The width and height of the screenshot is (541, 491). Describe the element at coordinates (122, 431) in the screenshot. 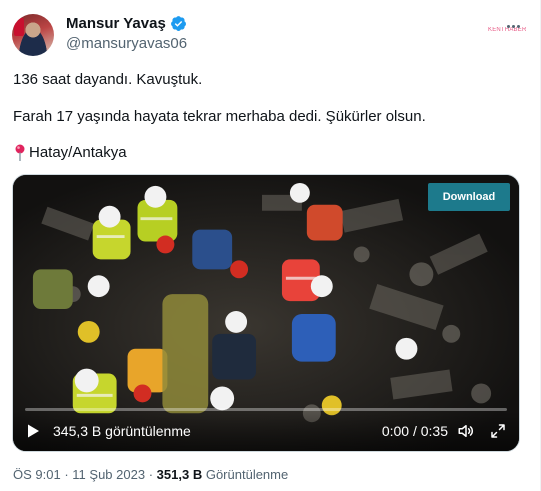

I see `video-view-count: 345,3 B görüntülenme` at that location.